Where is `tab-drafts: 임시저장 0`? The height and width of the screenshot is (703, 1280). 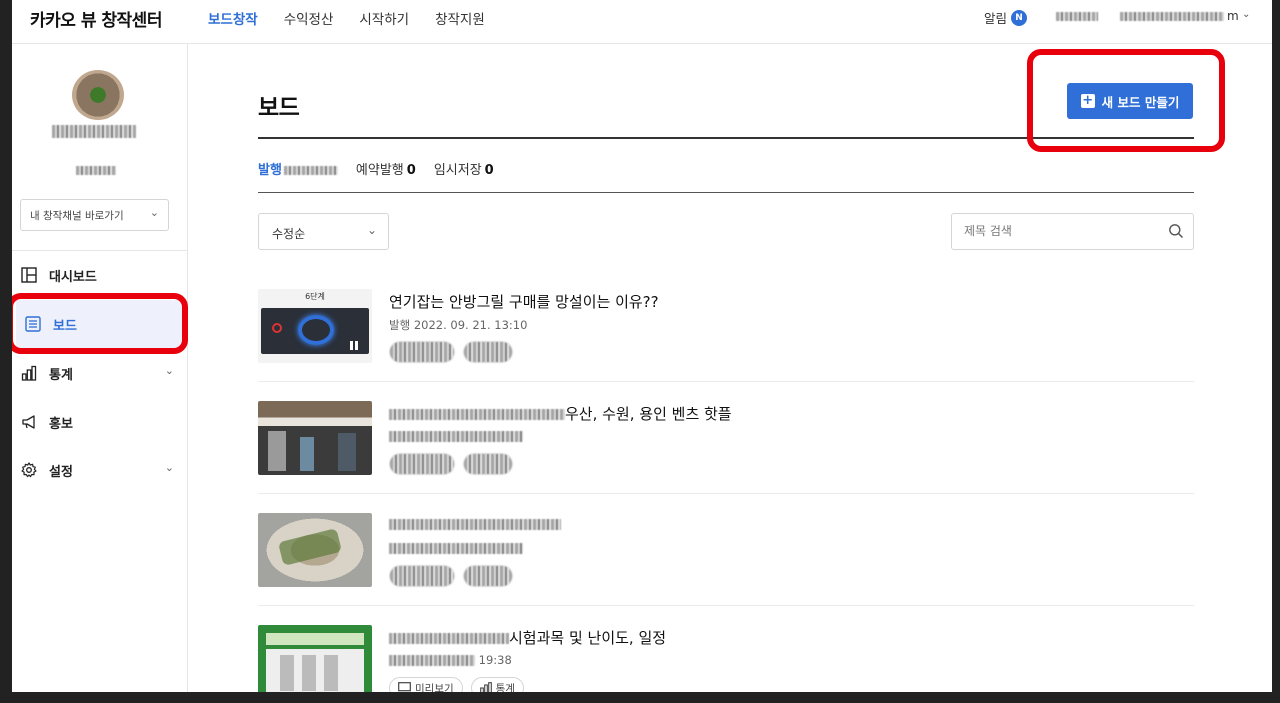 tab-drafts: 임시저장 0 is located at coordinates (464, 168).